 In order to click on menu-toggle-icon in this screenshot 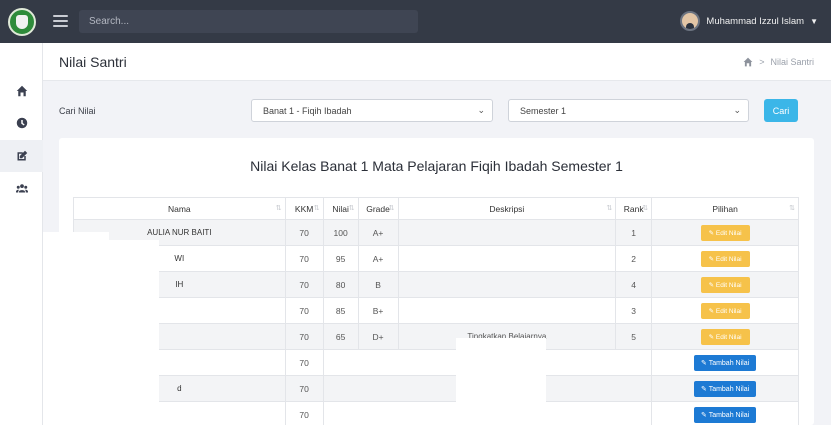, I will do `click(60, 21)`.